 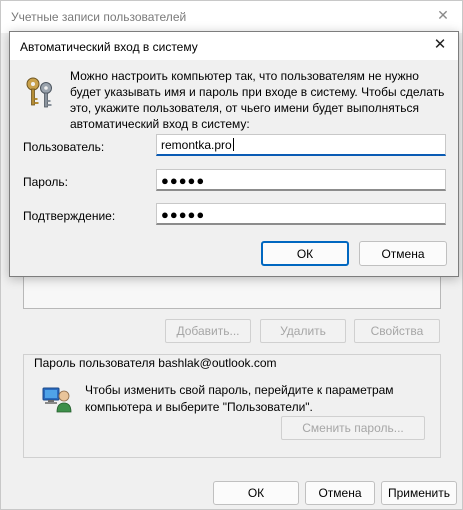 What do you see at coordinates (256, 493) in the screenshot?
I see `main-ok-button: ОК` at bounding box center [256, 493].